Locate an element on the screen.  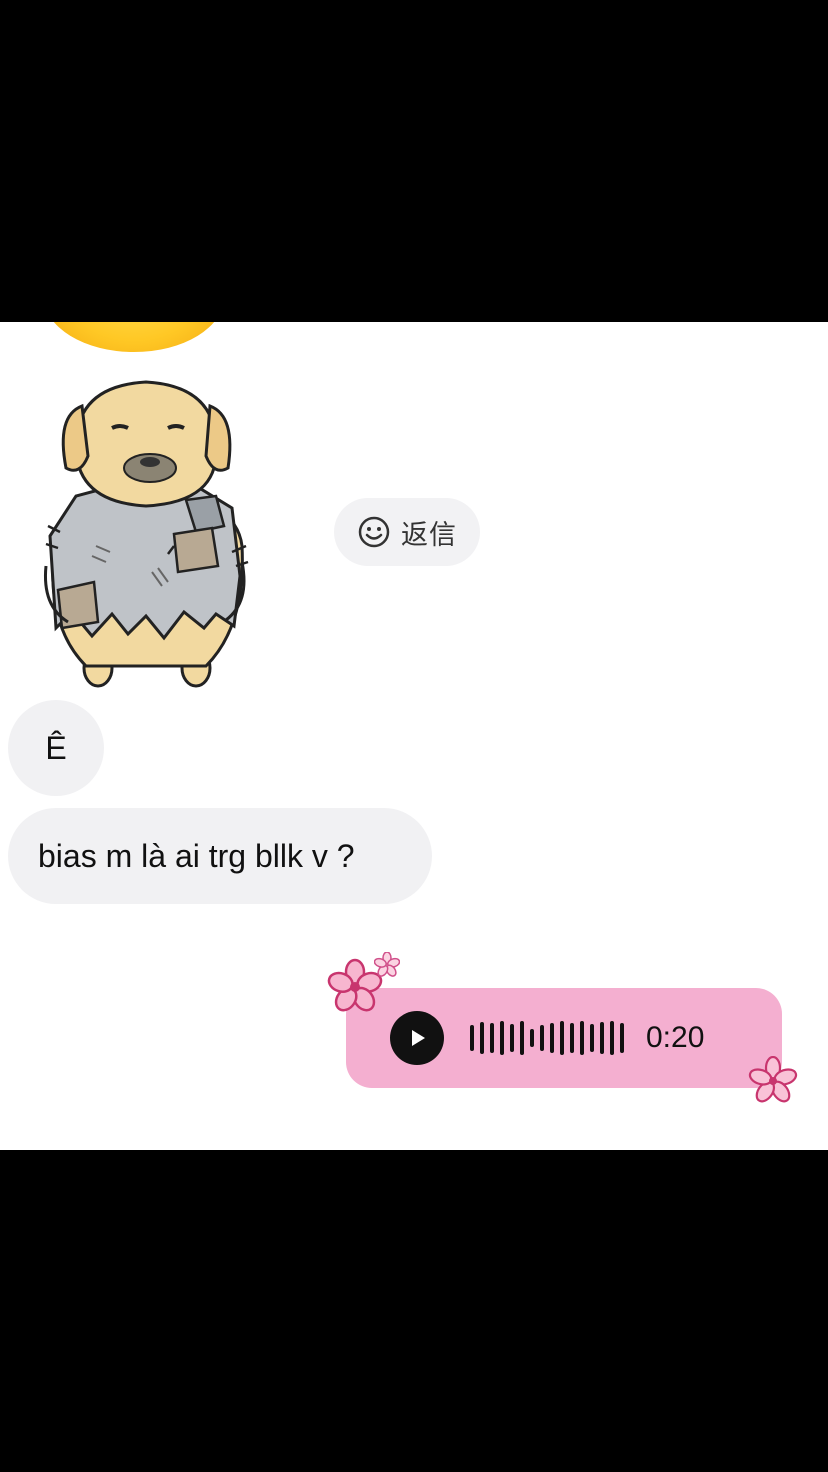
play-button is located at coordinates (417, 1038).